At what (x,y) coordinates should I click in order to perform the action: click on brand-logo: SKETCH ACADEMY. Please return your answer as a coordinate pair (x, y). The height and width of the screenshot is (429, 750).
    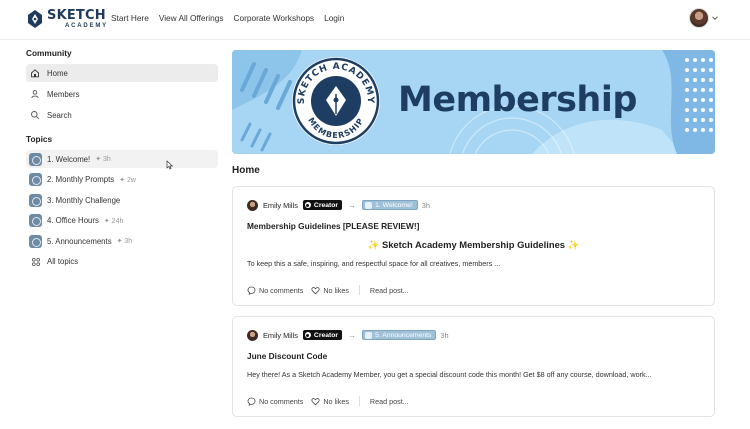
    Looking at the image, I should click on (67, 19).